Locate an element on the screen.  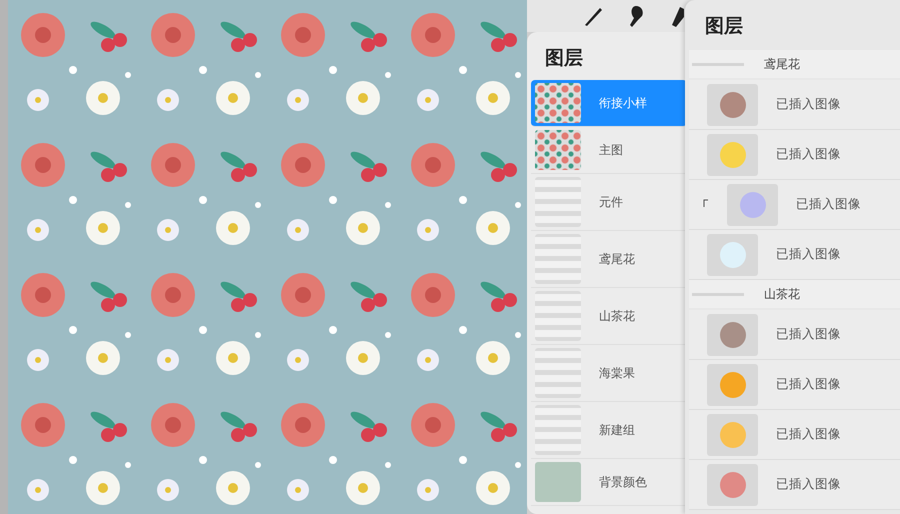
layer-name: 鸢尾花 is located at coordinates (617, 259).